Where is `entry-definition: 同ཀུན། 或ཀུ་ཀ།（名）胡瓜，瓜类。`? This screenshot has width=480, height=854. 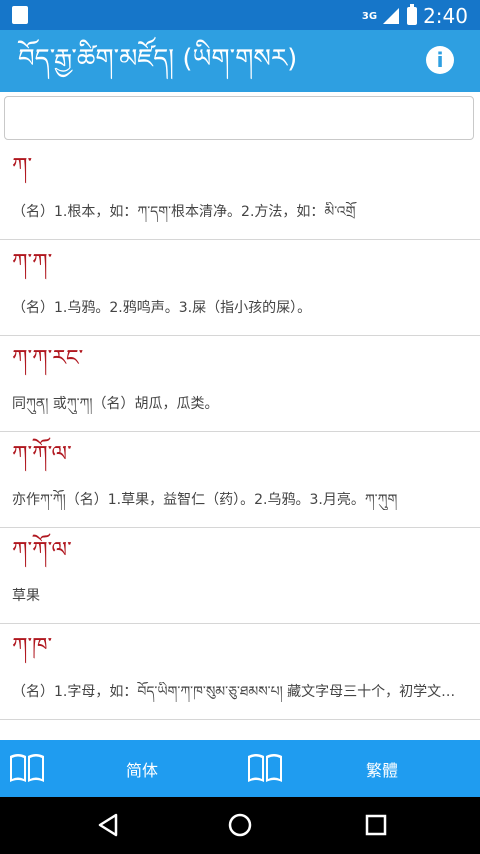 entry-definition: 同ཀུན། 或ཀུ་ཀ།（名）胡瓜，瓜类。 is located at coordinates (115, 404).